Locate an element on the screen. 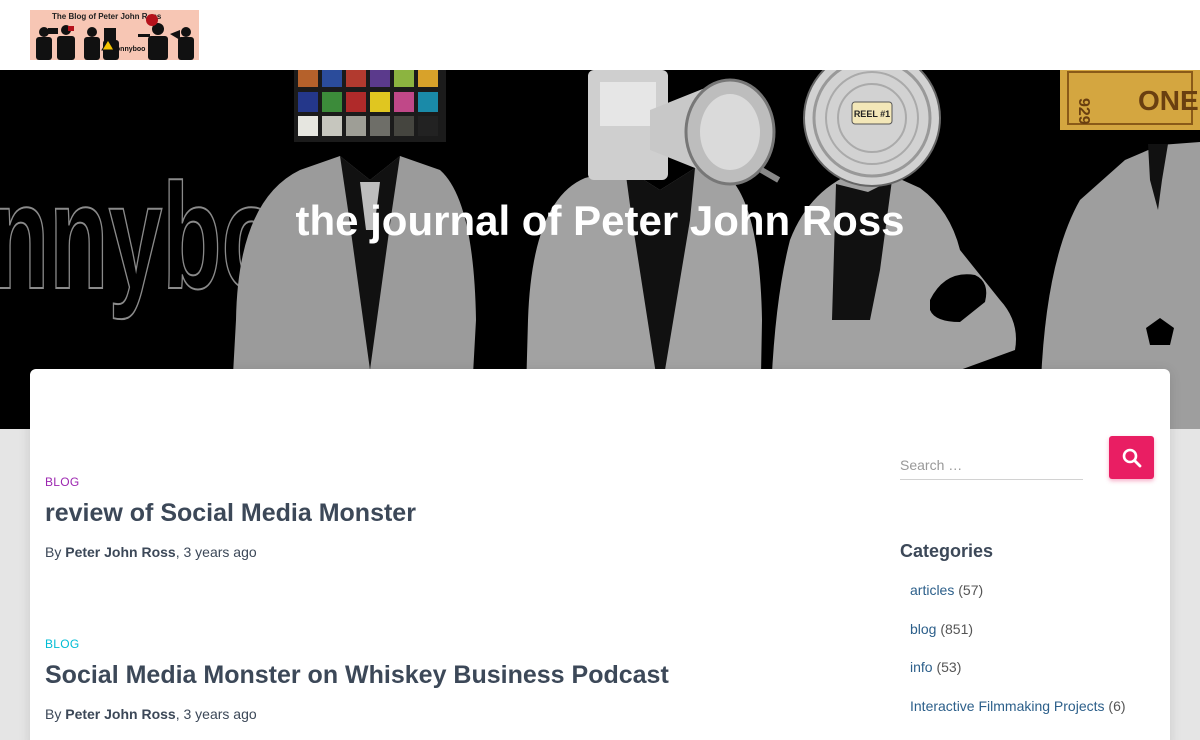 This screenshot has height=740, width=1200. hero-title: the journal of Peter John Ross is located at coordinates (600, 220).